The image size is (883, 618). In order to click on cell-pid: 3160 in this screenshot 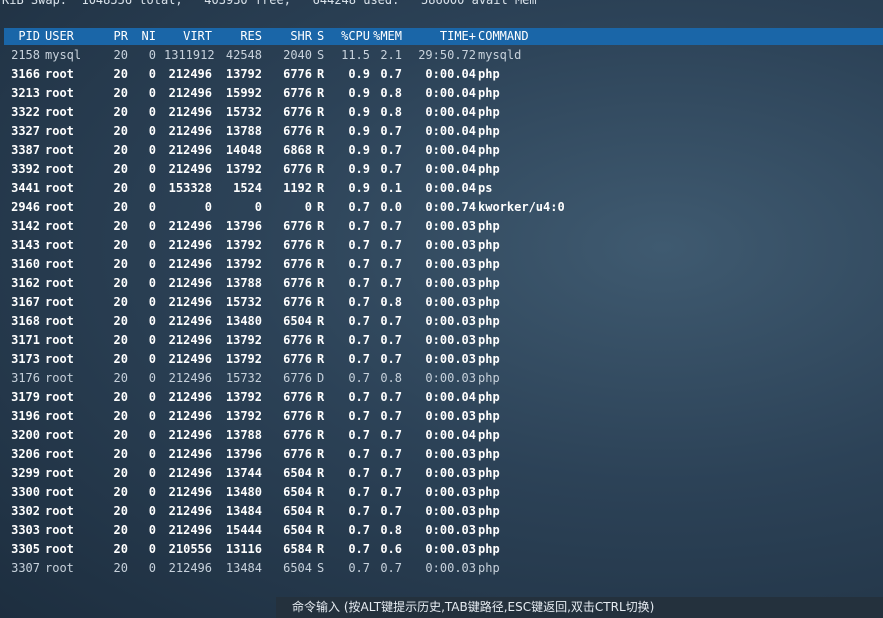, I will do `click(25, 264)`.